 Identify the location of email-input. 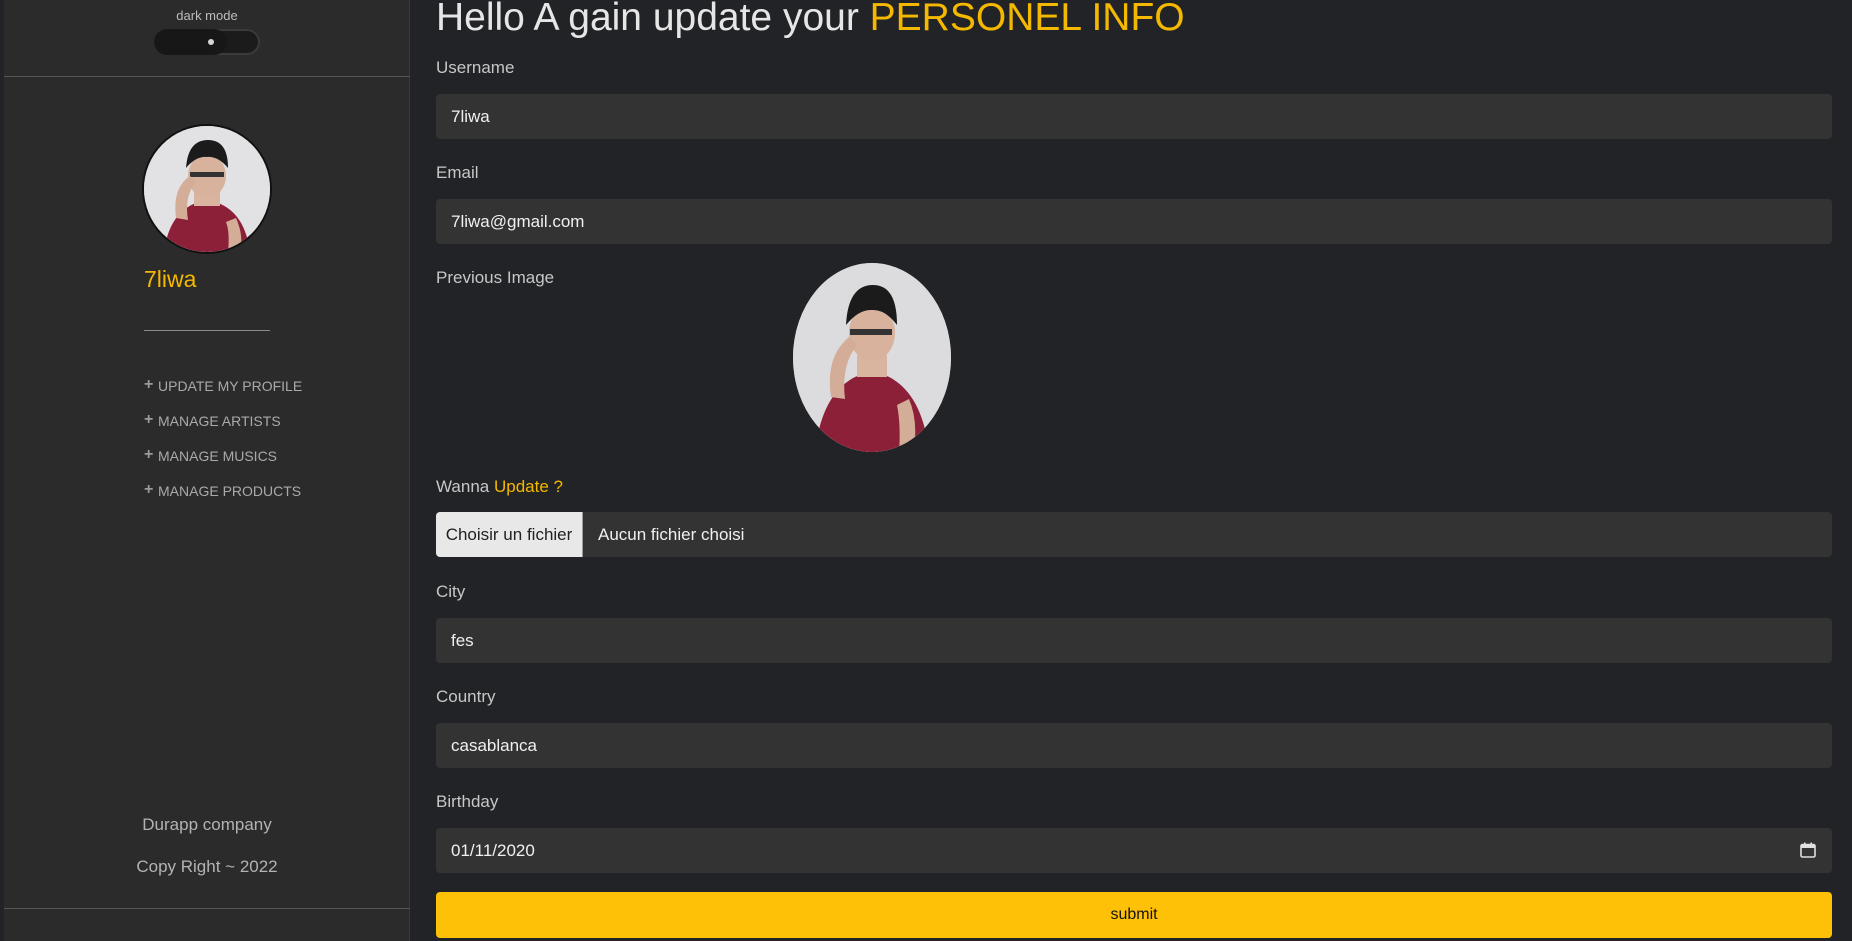
(1134, 222).